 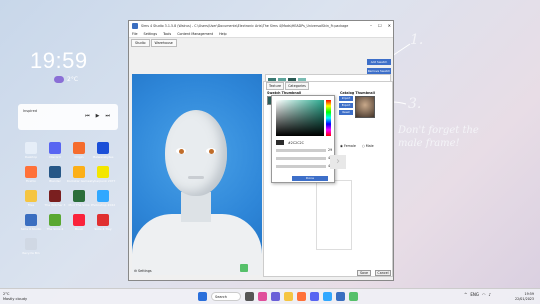 I want to click on saturation-value-area, so click(x=300, y=118).